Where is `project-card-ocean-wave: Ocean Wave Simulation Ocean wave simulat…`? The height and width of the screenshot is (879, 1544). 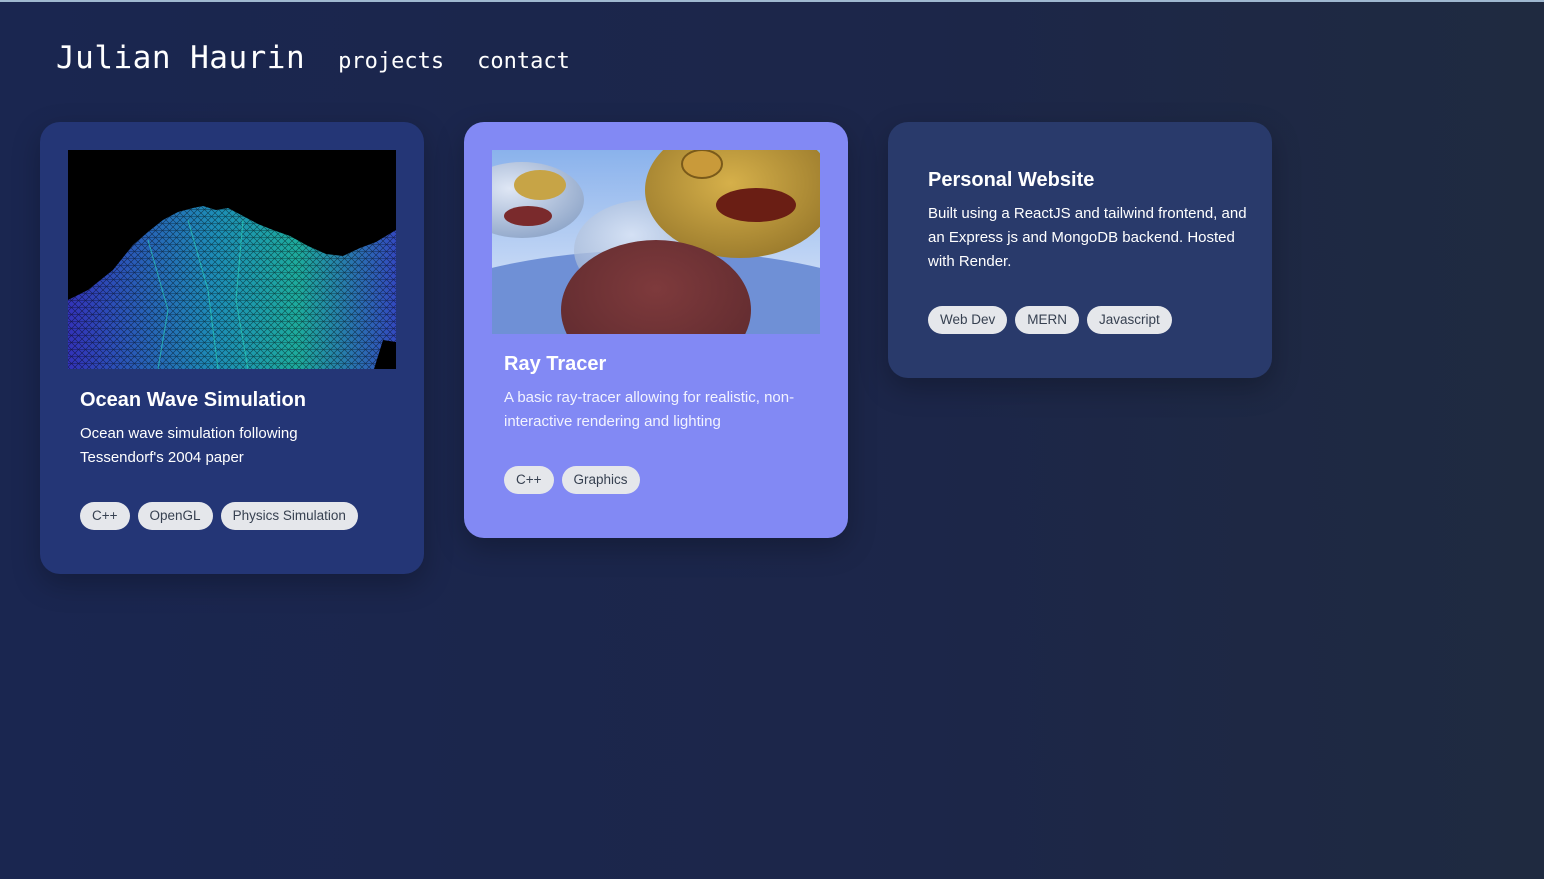 project-card-ocean-wave: Ocean Wave Simulation Ocean wave simulat… is located at coordinates (232, 348).